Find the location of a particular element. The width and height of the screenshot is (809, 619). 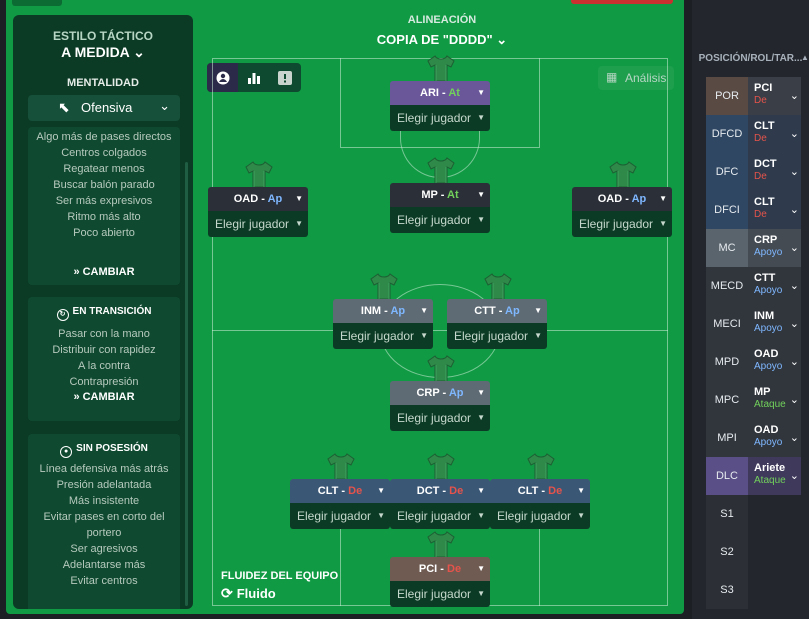

role-row: MPI OAD Apoyo ⌄ is located at coordinates (753, 438).